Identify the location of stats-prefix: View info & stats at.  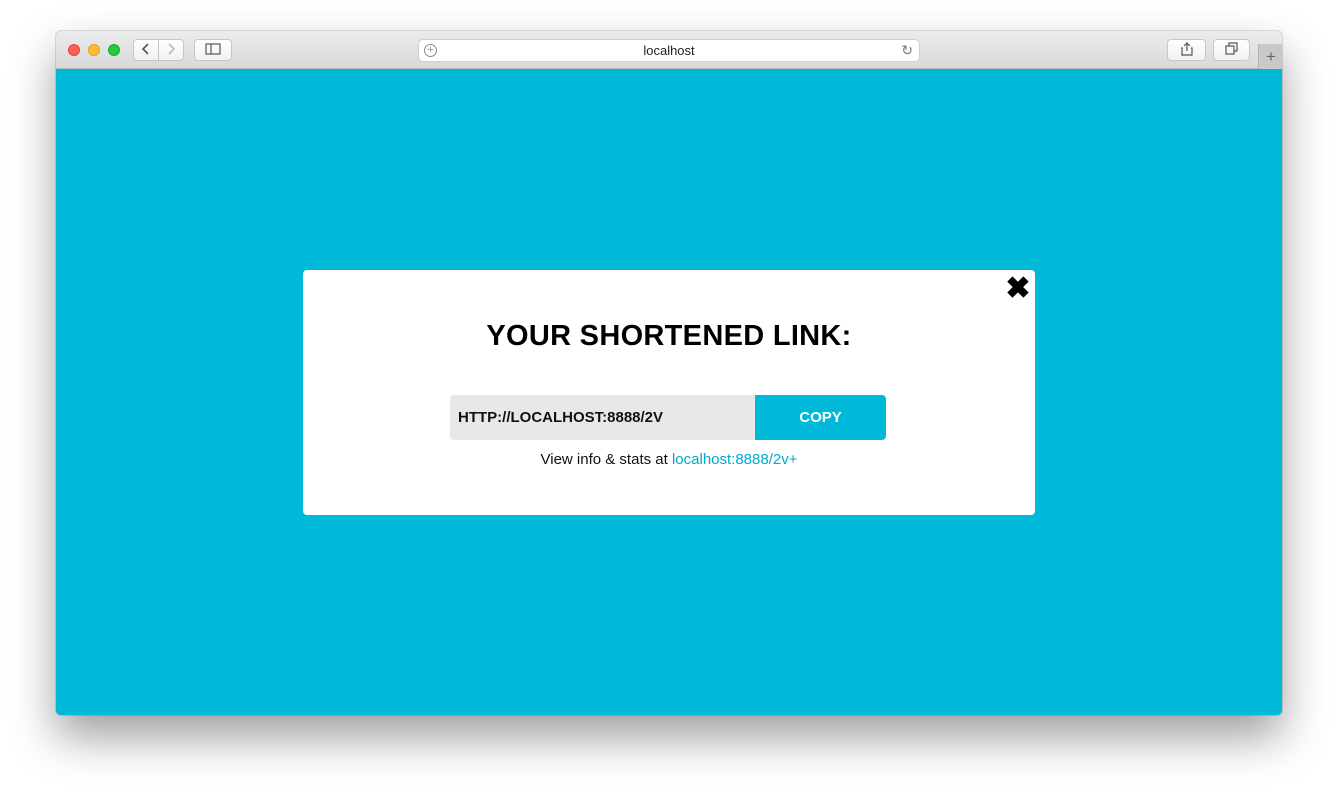
(604, 459).